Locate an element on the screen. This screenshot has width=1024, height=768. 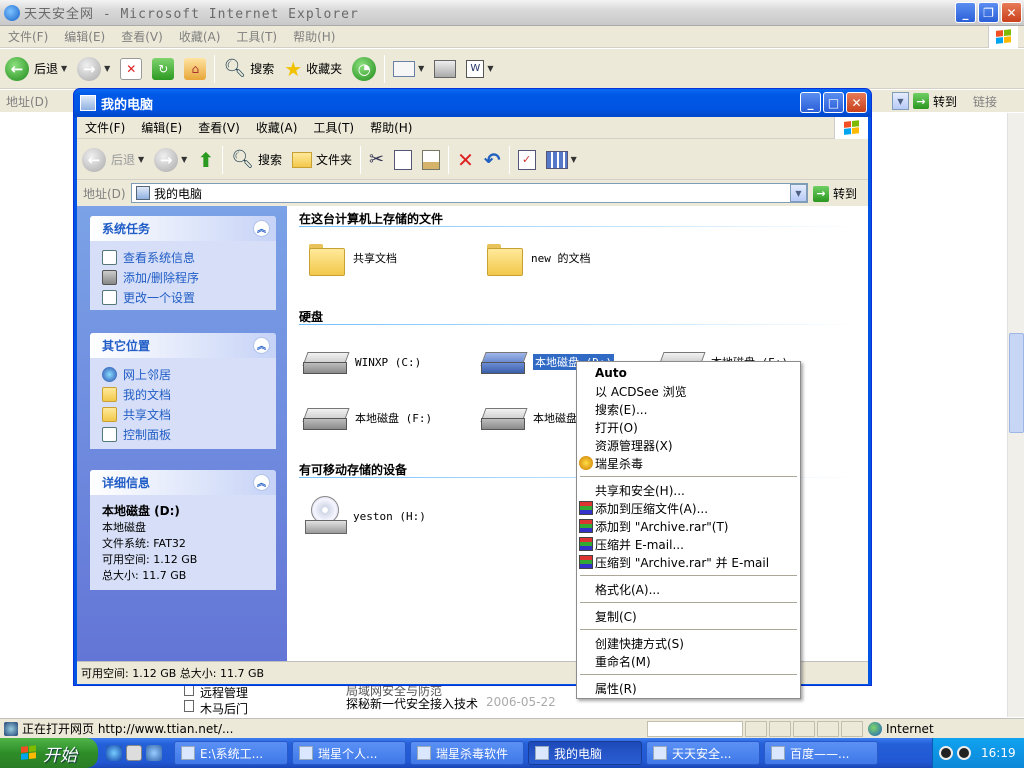
drive-h: yeston (H:) is located at coordinates (365, 516).